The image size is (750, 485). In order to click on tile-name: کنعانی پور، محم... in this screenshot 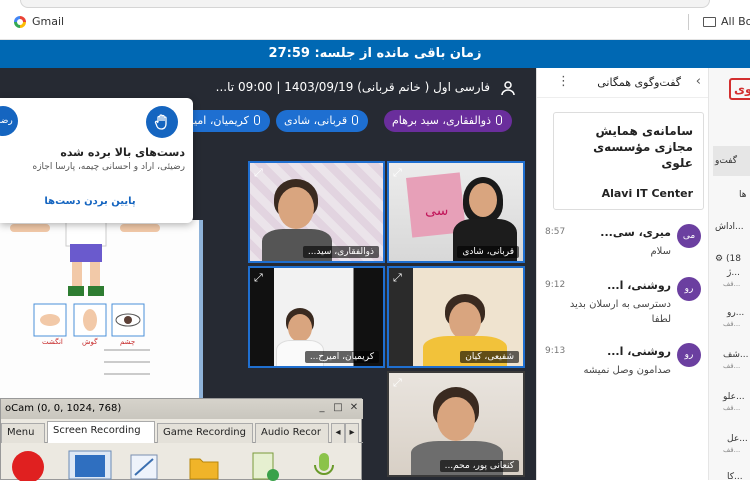, I will do `click(479, 466)`.